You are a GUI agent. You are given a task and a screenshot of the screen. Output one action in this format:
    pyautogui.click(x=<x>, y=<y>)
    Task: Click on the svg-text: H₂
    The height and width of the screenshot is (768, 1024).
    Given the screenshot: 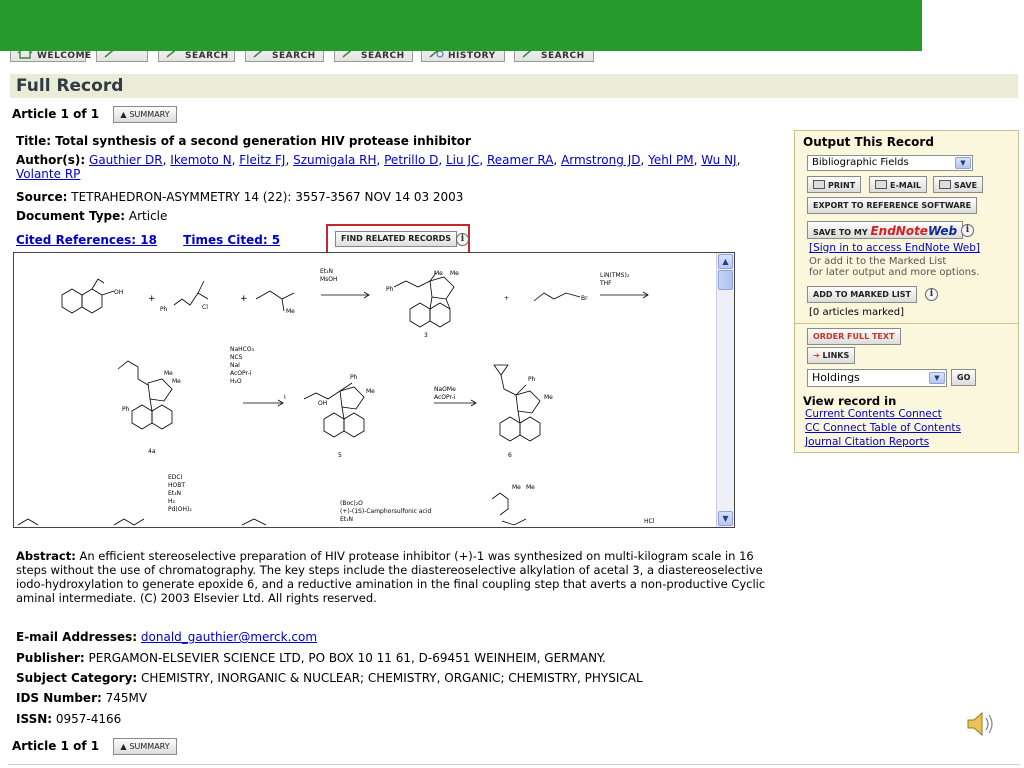 What is the action you would take?
    pyautogui.click(x=172, y=501)
    